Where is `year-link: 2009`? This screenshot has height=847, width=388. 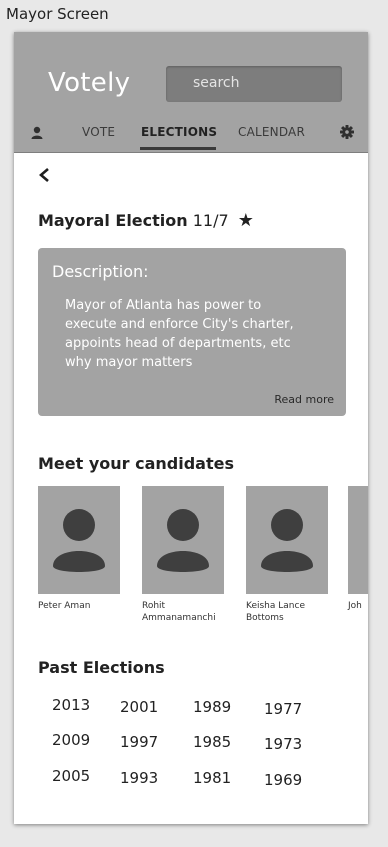 year-link: 2009 is located at coordinates (76, 740).